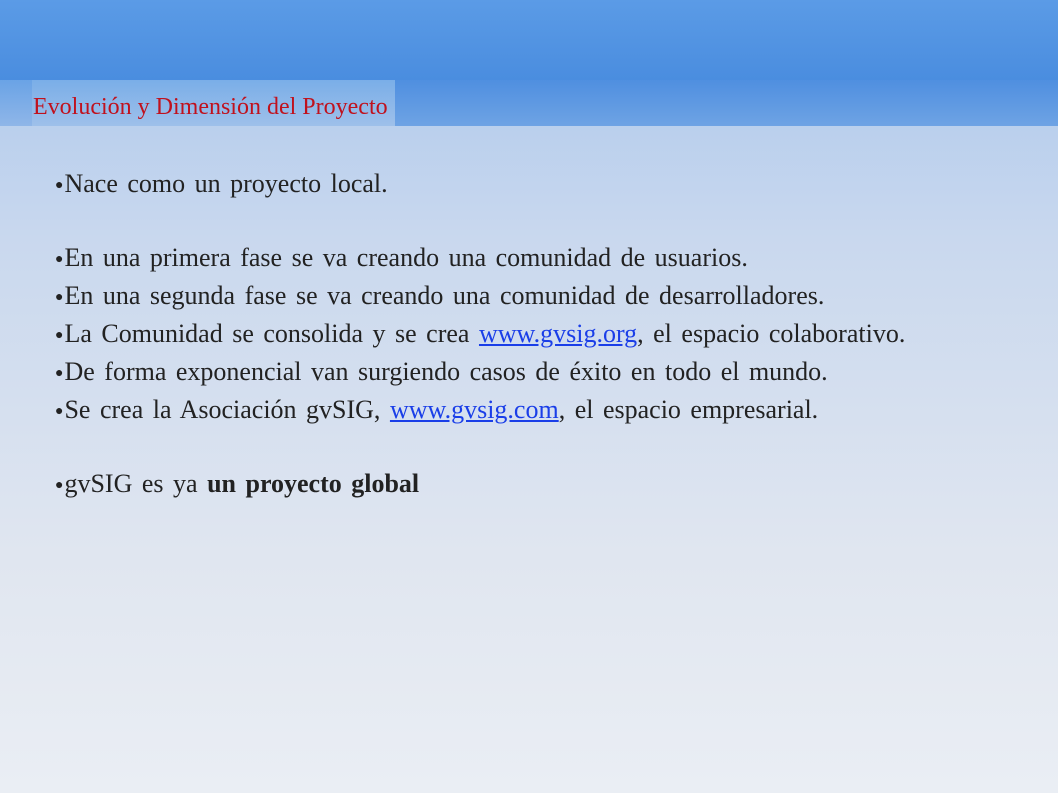  Describe the element at coordinates (210, 107) in the screenshot. I see `slide-title: Evolución y Dimensión del Proyecto` at that location.